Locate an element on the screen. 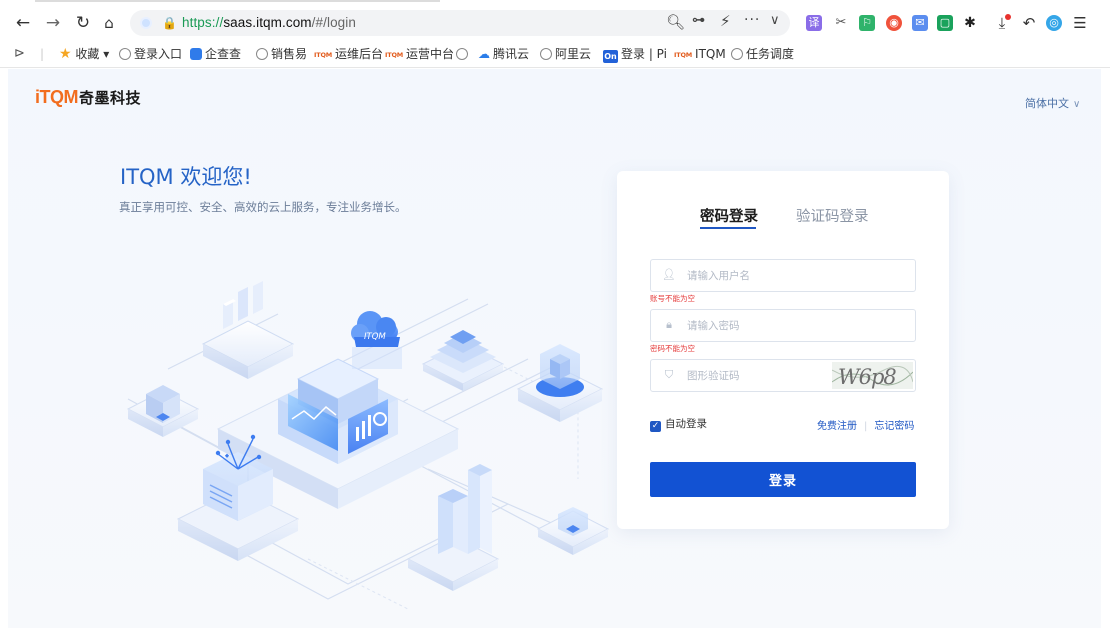  url-protocol: https:// is located at coordinates (203, 22).